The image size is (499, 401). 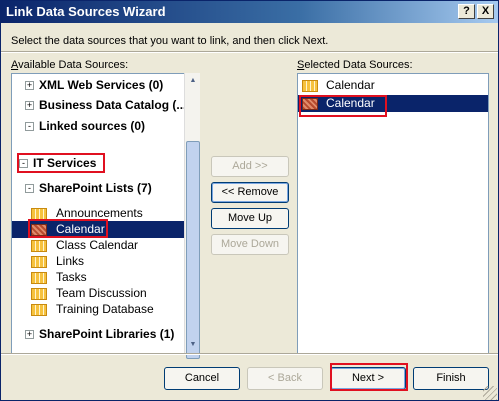 What do you see at coordinates (61, 163) in the screenshot?
I see `highlight-box-it-services` at bounding box center [61, 163].